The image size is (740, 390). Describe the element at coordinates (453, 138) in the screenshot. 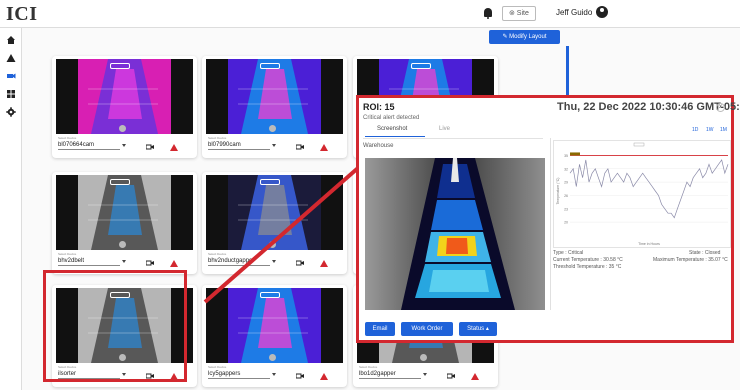

I see `tab-divider` at that location.